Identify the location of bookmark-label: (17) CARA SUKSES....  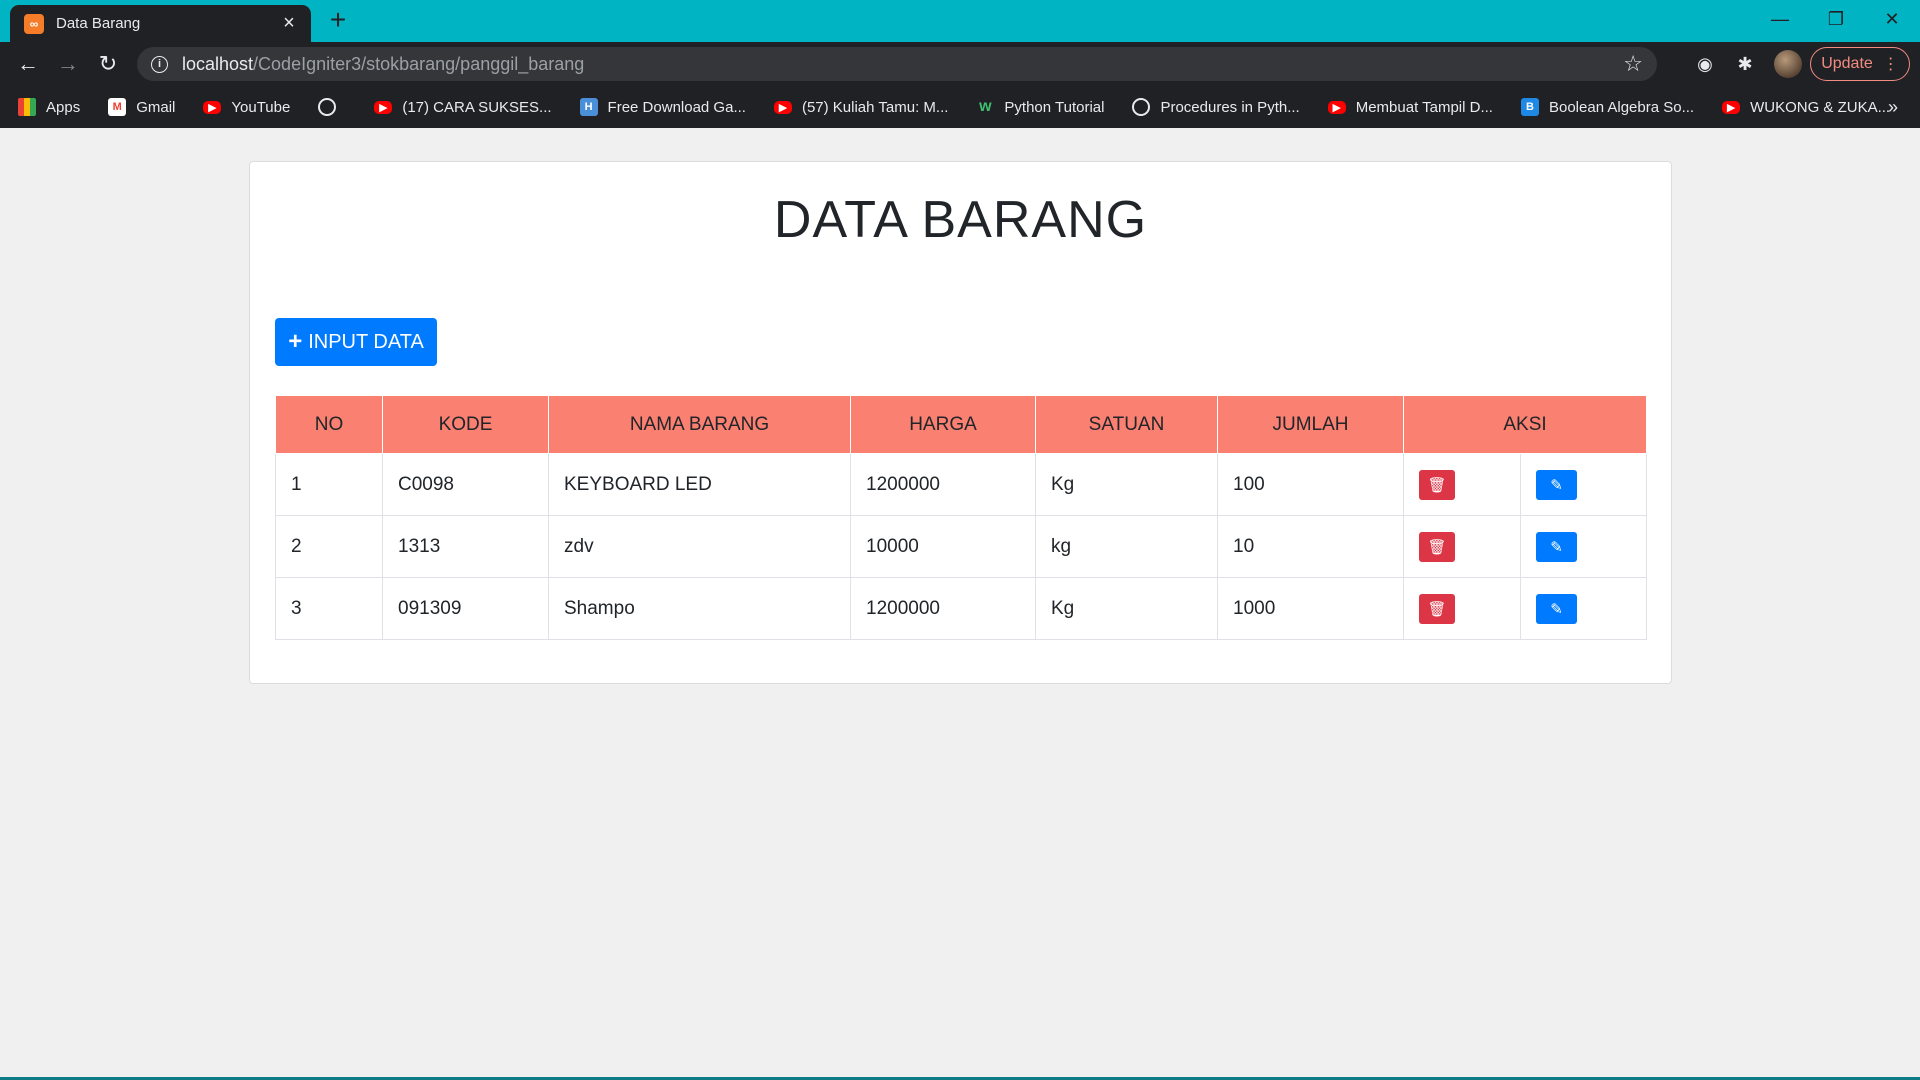
(477, 107).